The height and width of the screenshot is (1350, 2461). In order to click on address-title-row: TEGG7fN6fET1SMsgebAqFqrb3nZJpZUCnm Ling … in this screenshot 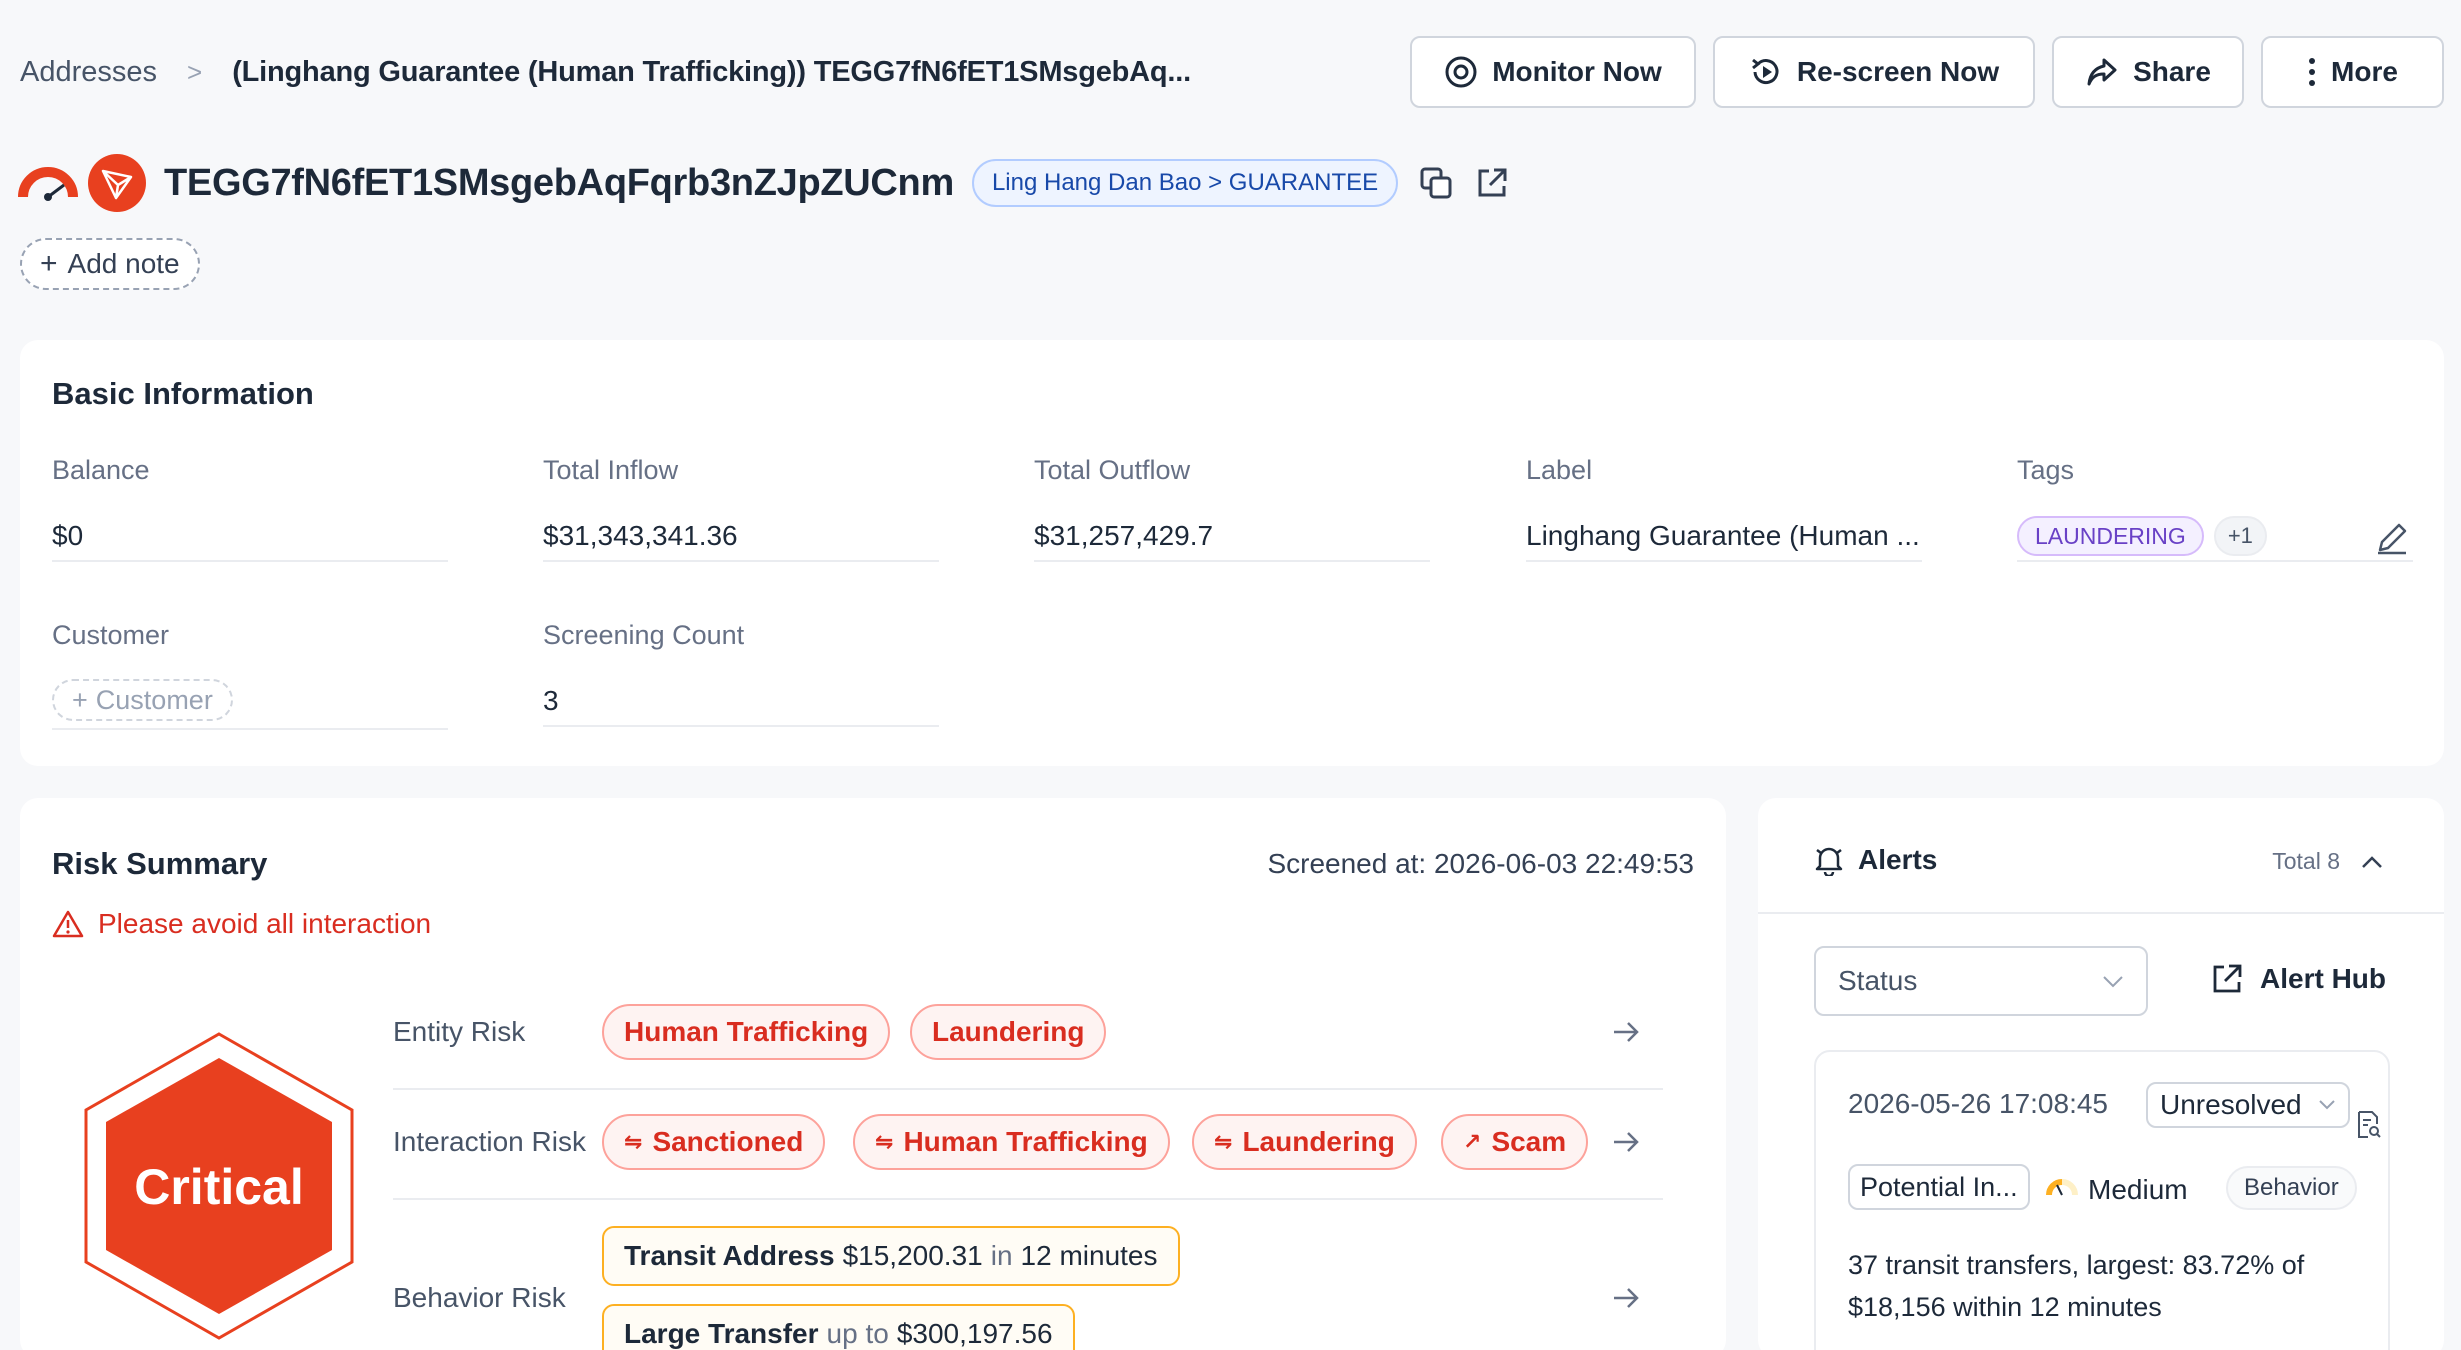, I will do `click(764, 183)`.